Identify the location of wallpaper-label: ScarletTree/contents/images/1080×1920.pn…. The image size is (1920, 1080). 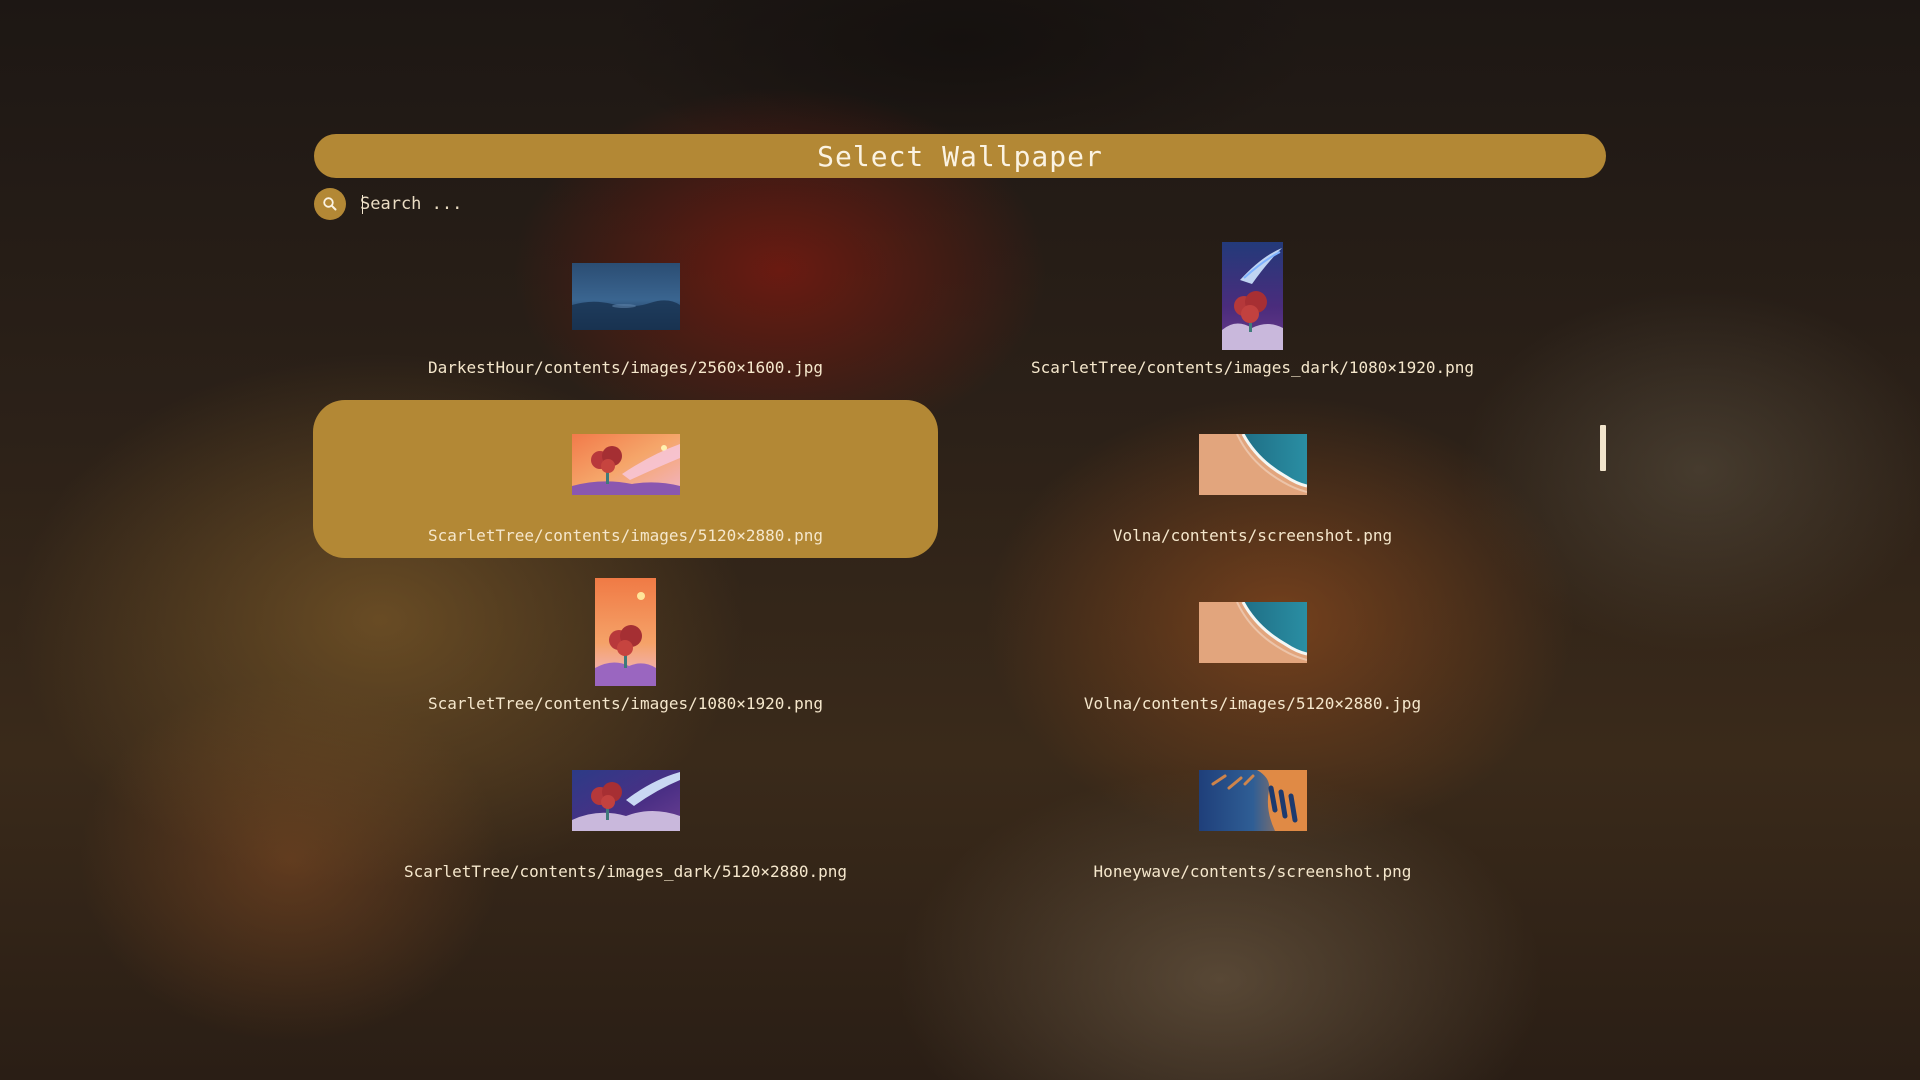
(625, 703).